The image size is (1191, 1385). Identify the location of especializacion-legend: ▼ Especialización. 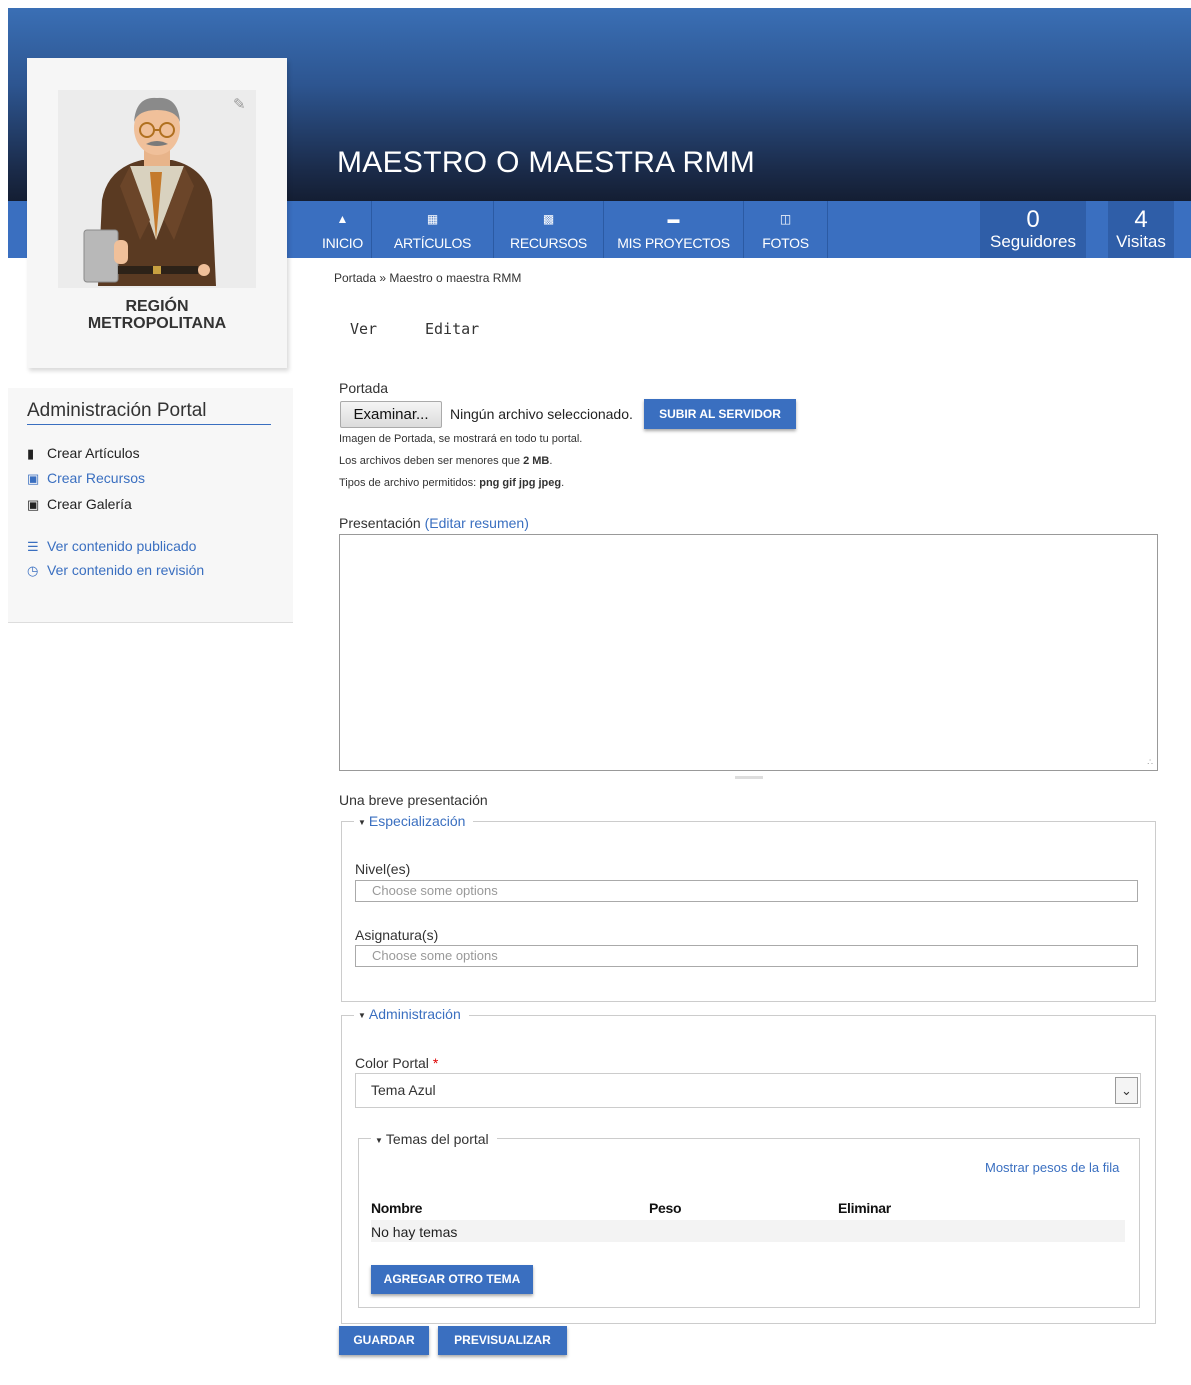
(414, 821).